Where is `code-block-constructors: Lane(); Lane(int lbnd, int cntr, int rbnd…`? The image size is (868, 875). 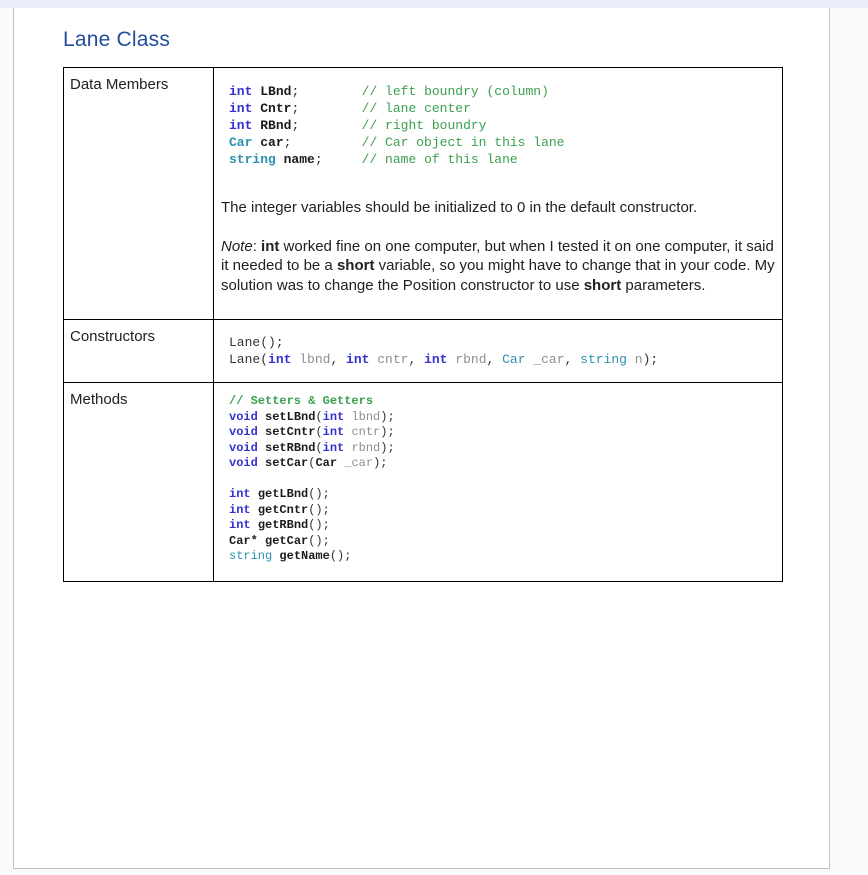 code-block-constructors: Lane(); Lane(int lbnd, int cntr, int rbnd… is located at coordinates (444, 351).